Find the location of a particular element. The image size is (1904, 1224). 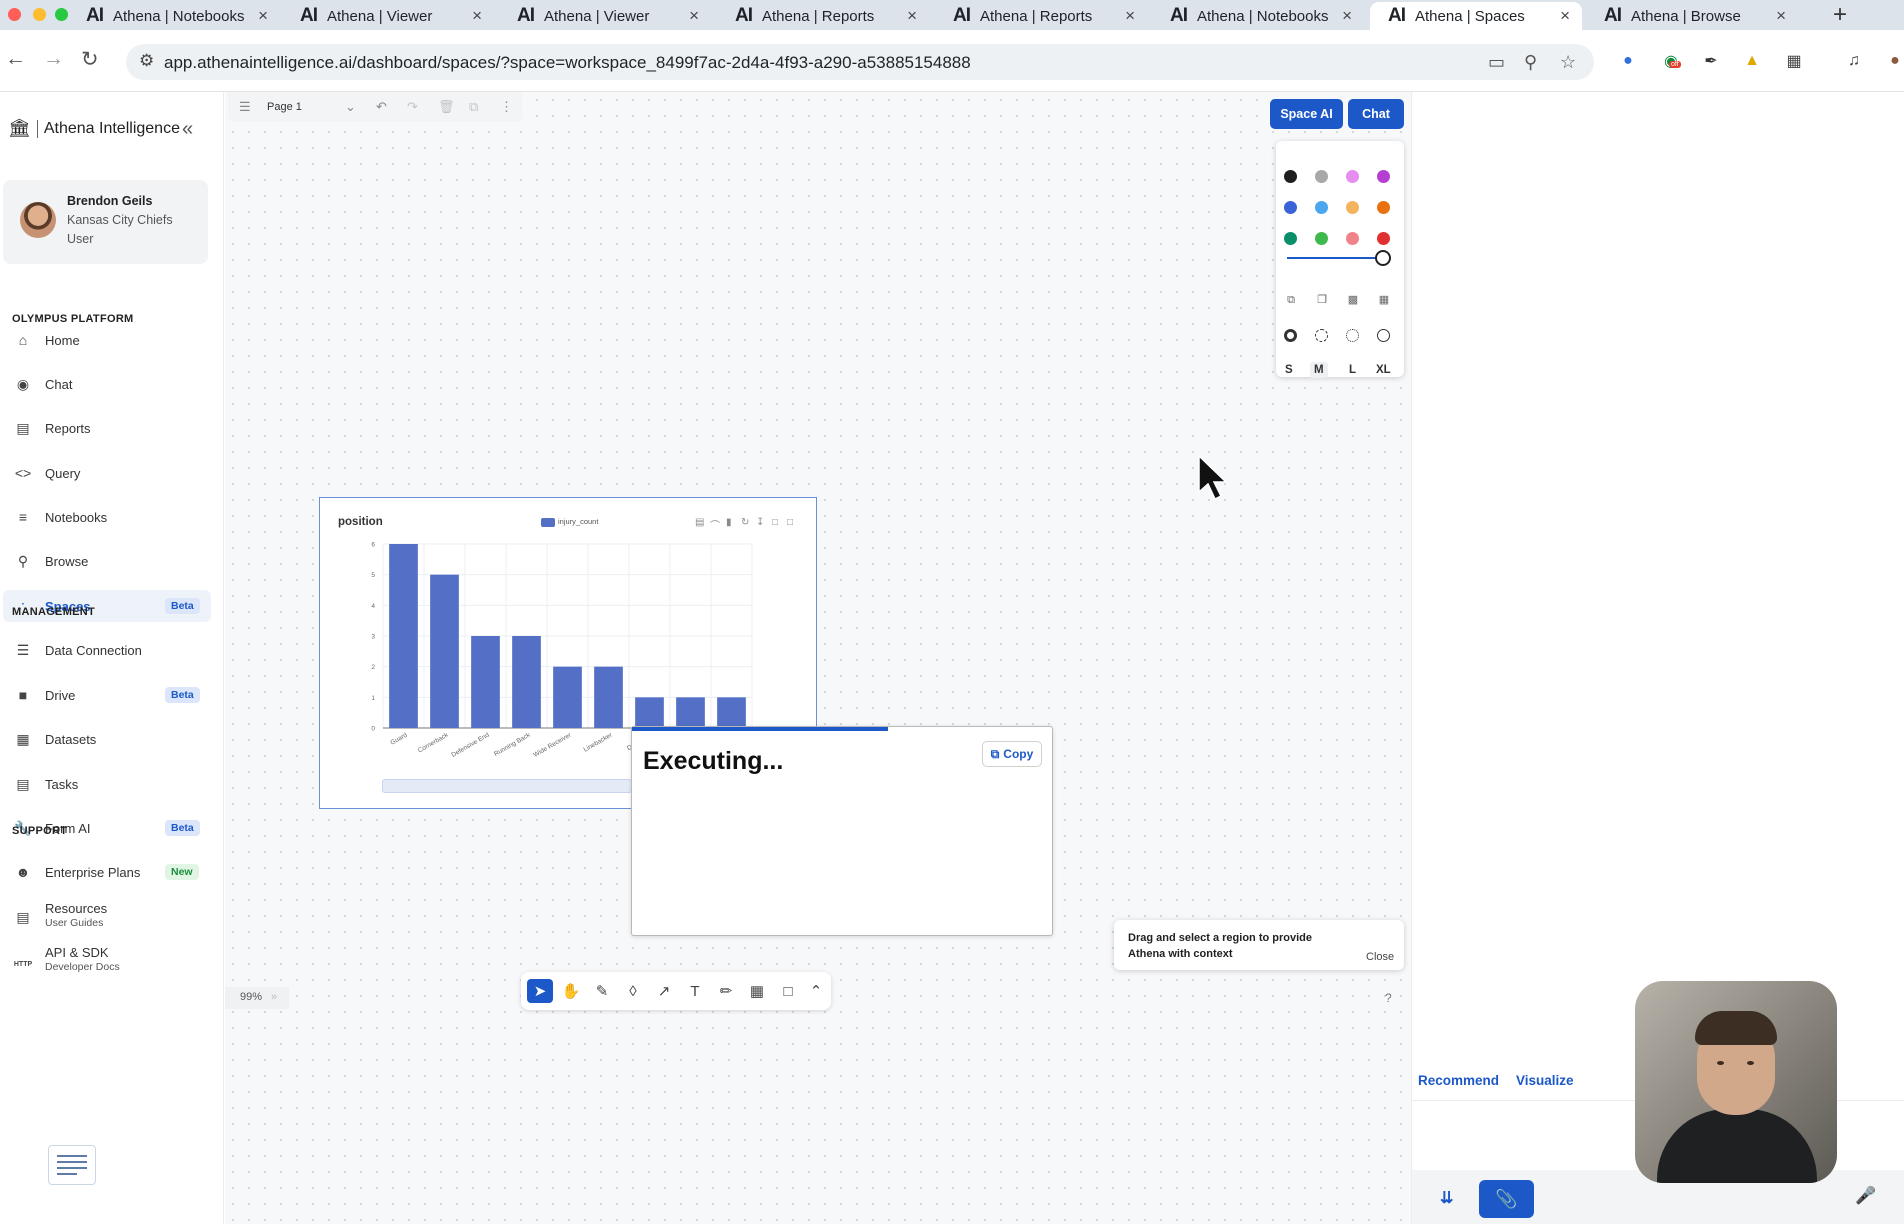

extensions-puzzle-icon: ▦ is located at coordinates (1794, 61).